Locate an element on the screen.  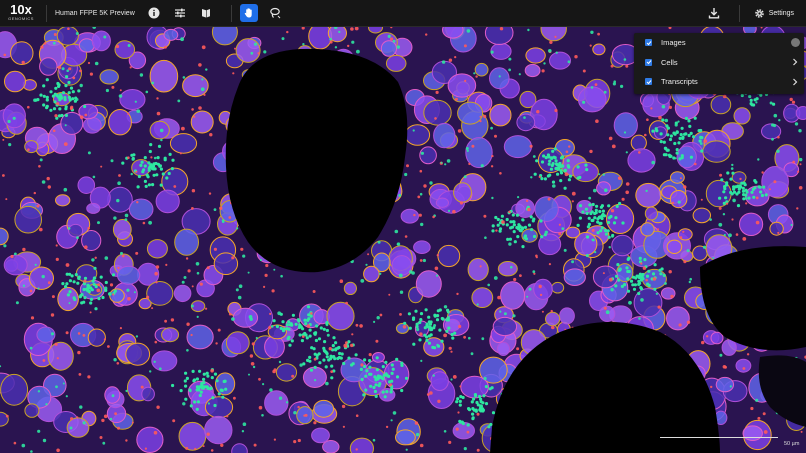
info-icon is located at coordinates (154, 13).